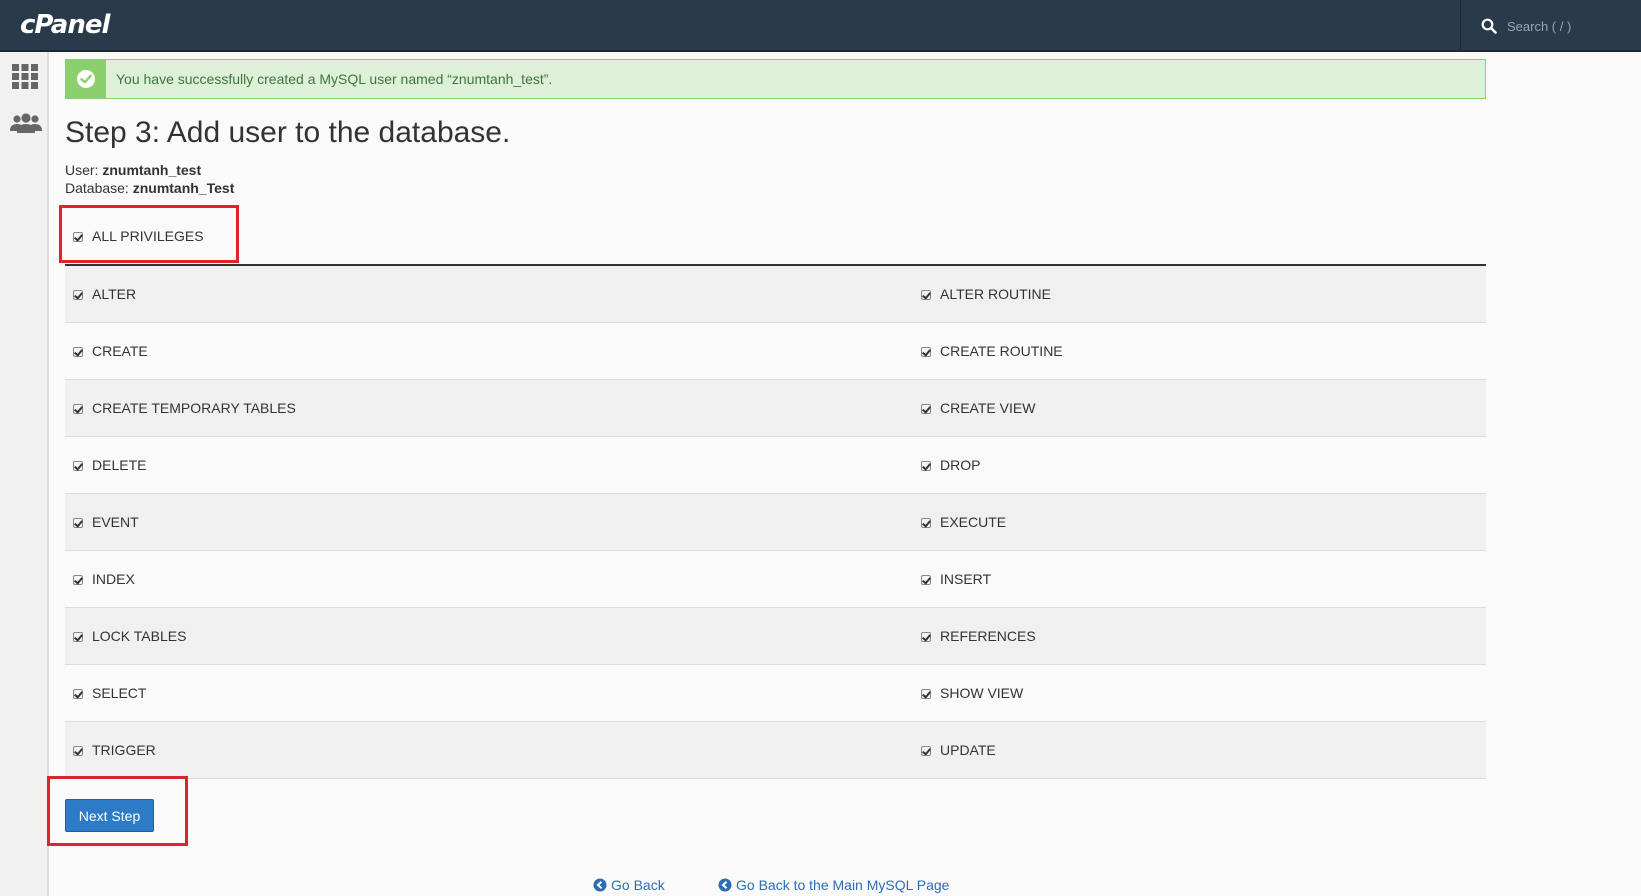 The image size is (1641, 896). I want to click on privilege-option: TRIGGER, so click(110, 750).